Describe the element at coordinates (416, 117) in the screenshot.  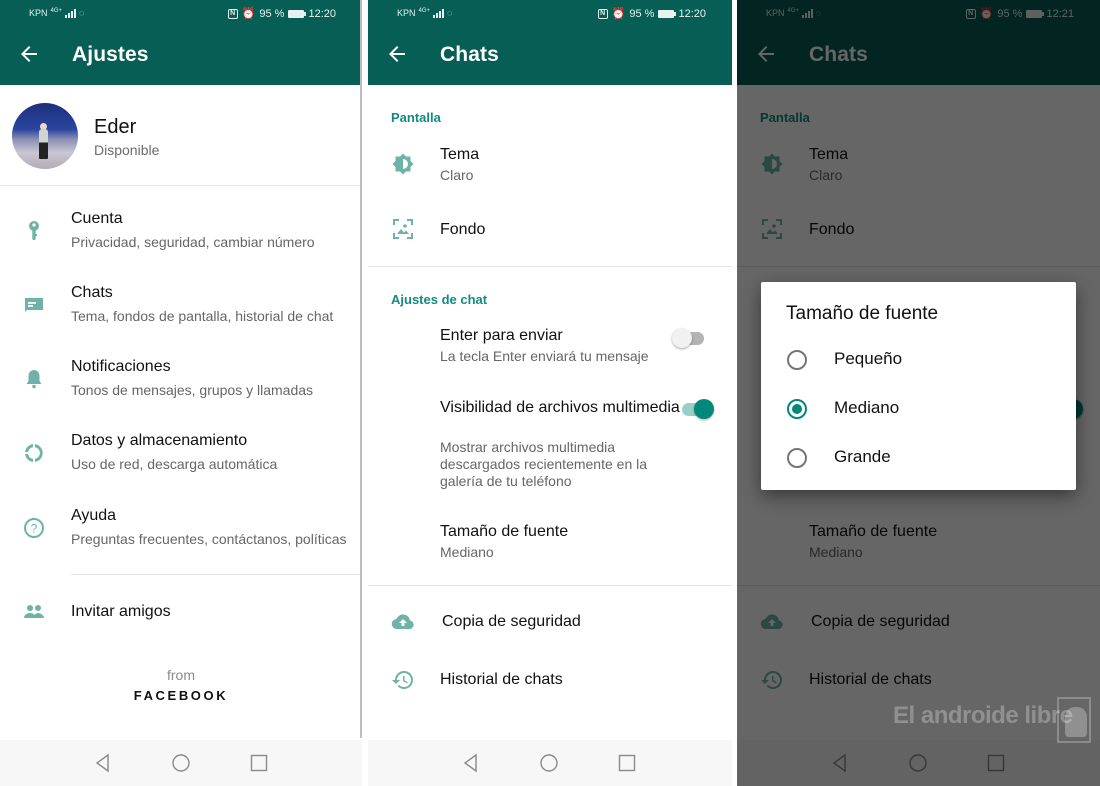
I see `section-header-display: Pantalla` at that location.